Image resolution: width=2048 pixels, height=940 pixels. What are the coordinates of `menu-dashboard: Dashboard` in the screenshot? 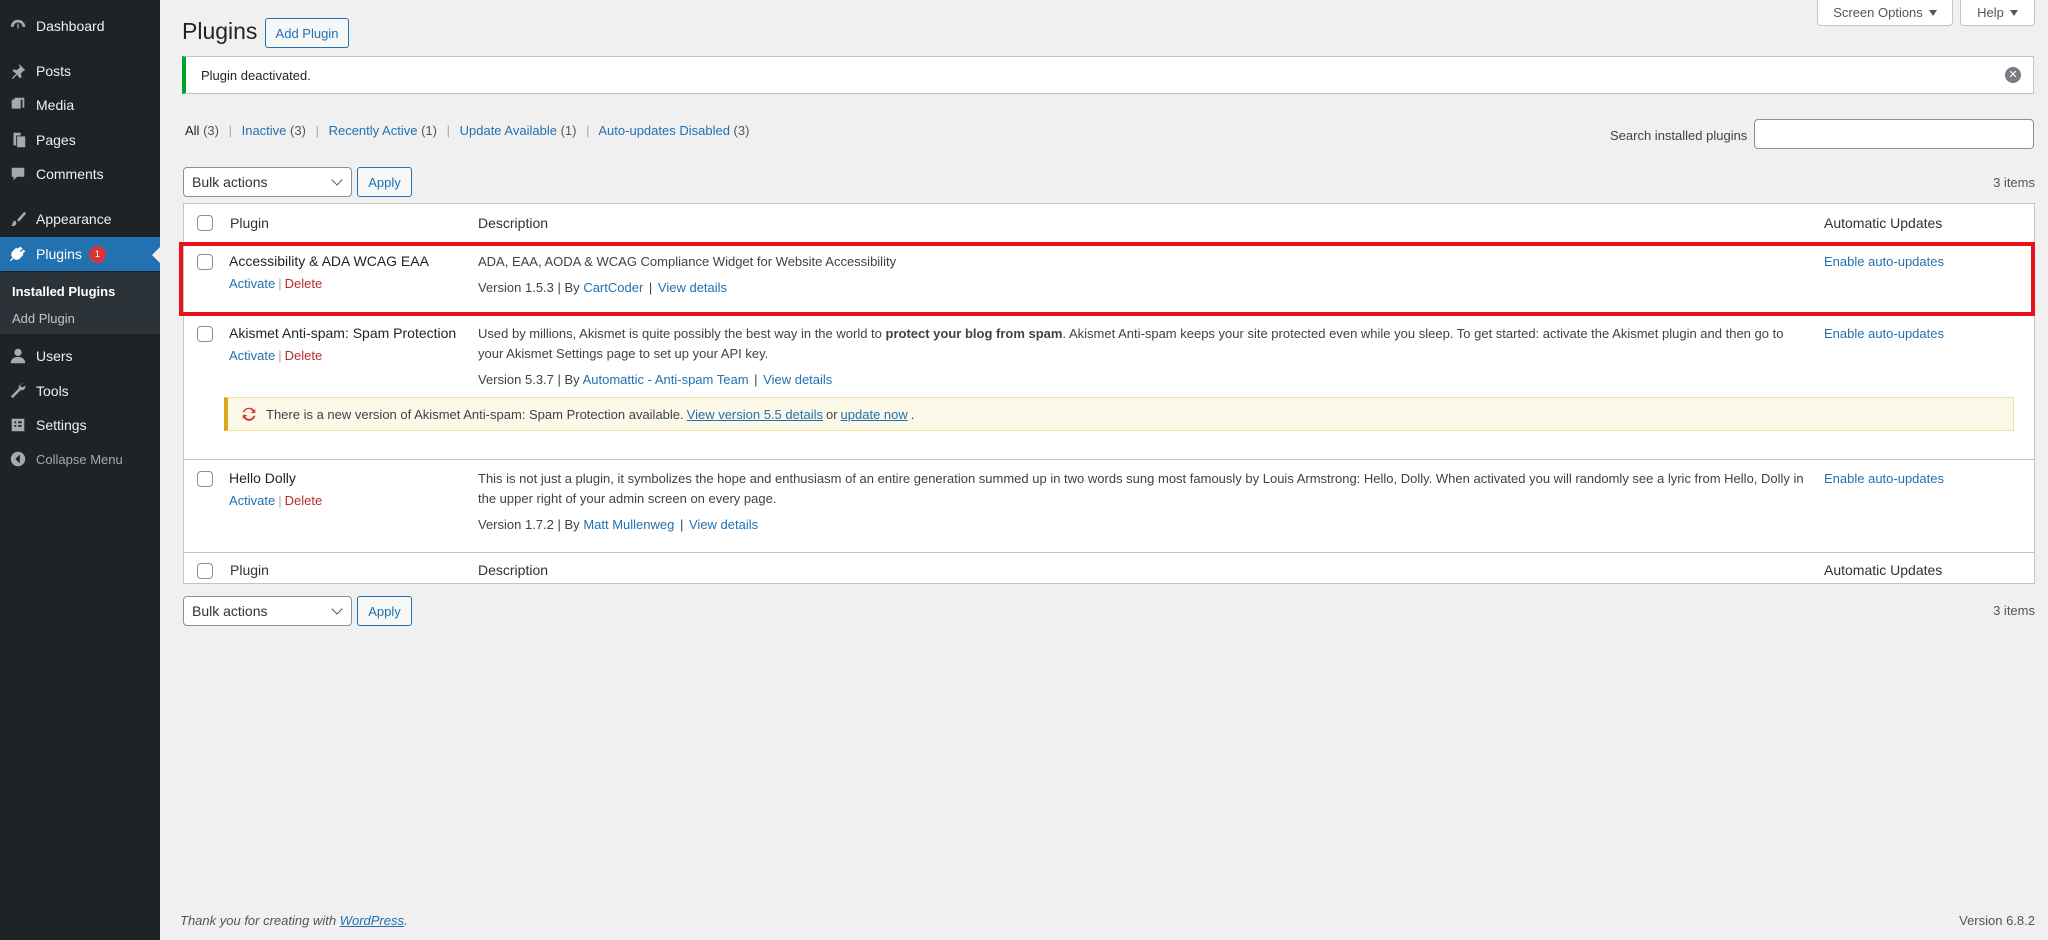 It's located at (80, 26).